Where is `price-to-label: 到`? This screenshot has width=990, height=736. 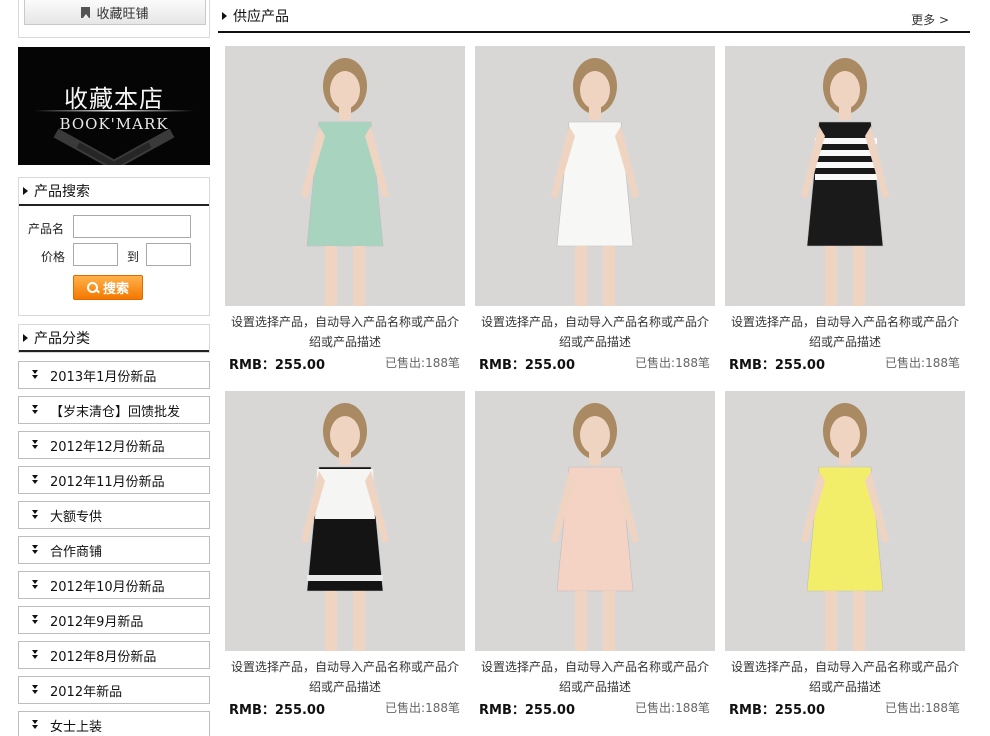 price-to-label: 到 is located at coordinates (133, 257).